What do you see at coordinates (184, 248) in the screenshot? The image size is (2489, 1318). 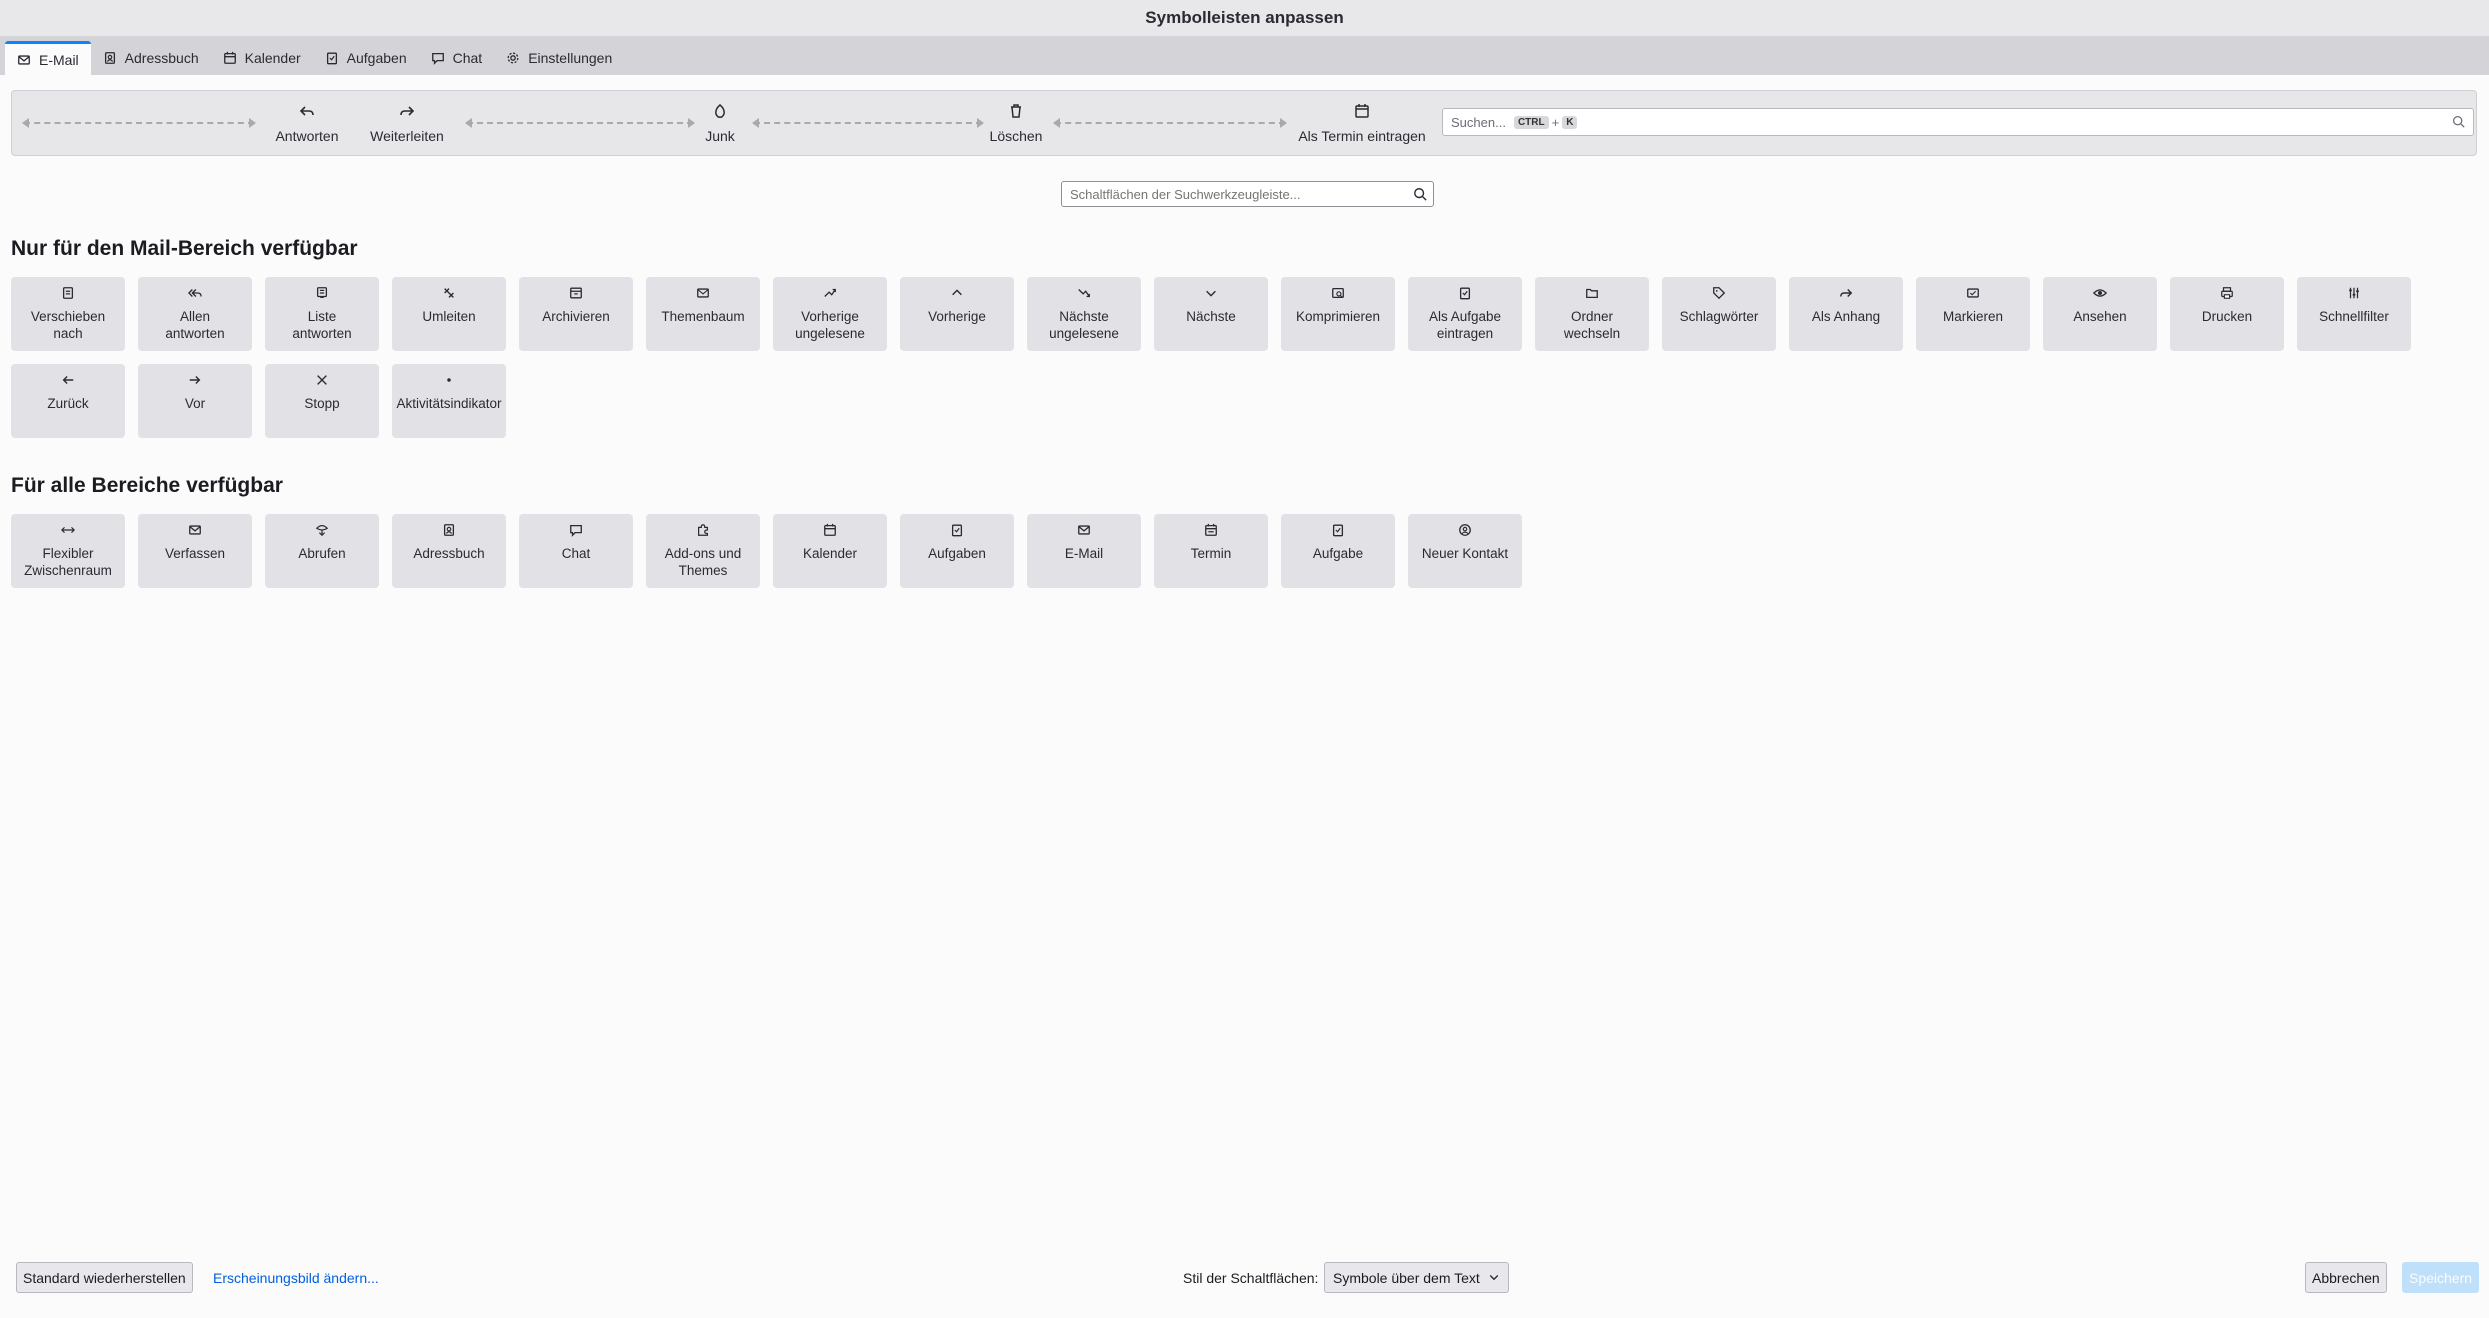 I see `mail-section-heading: Nur für den Mail-Bereich verfügbar` at bounding box center [184, 248].